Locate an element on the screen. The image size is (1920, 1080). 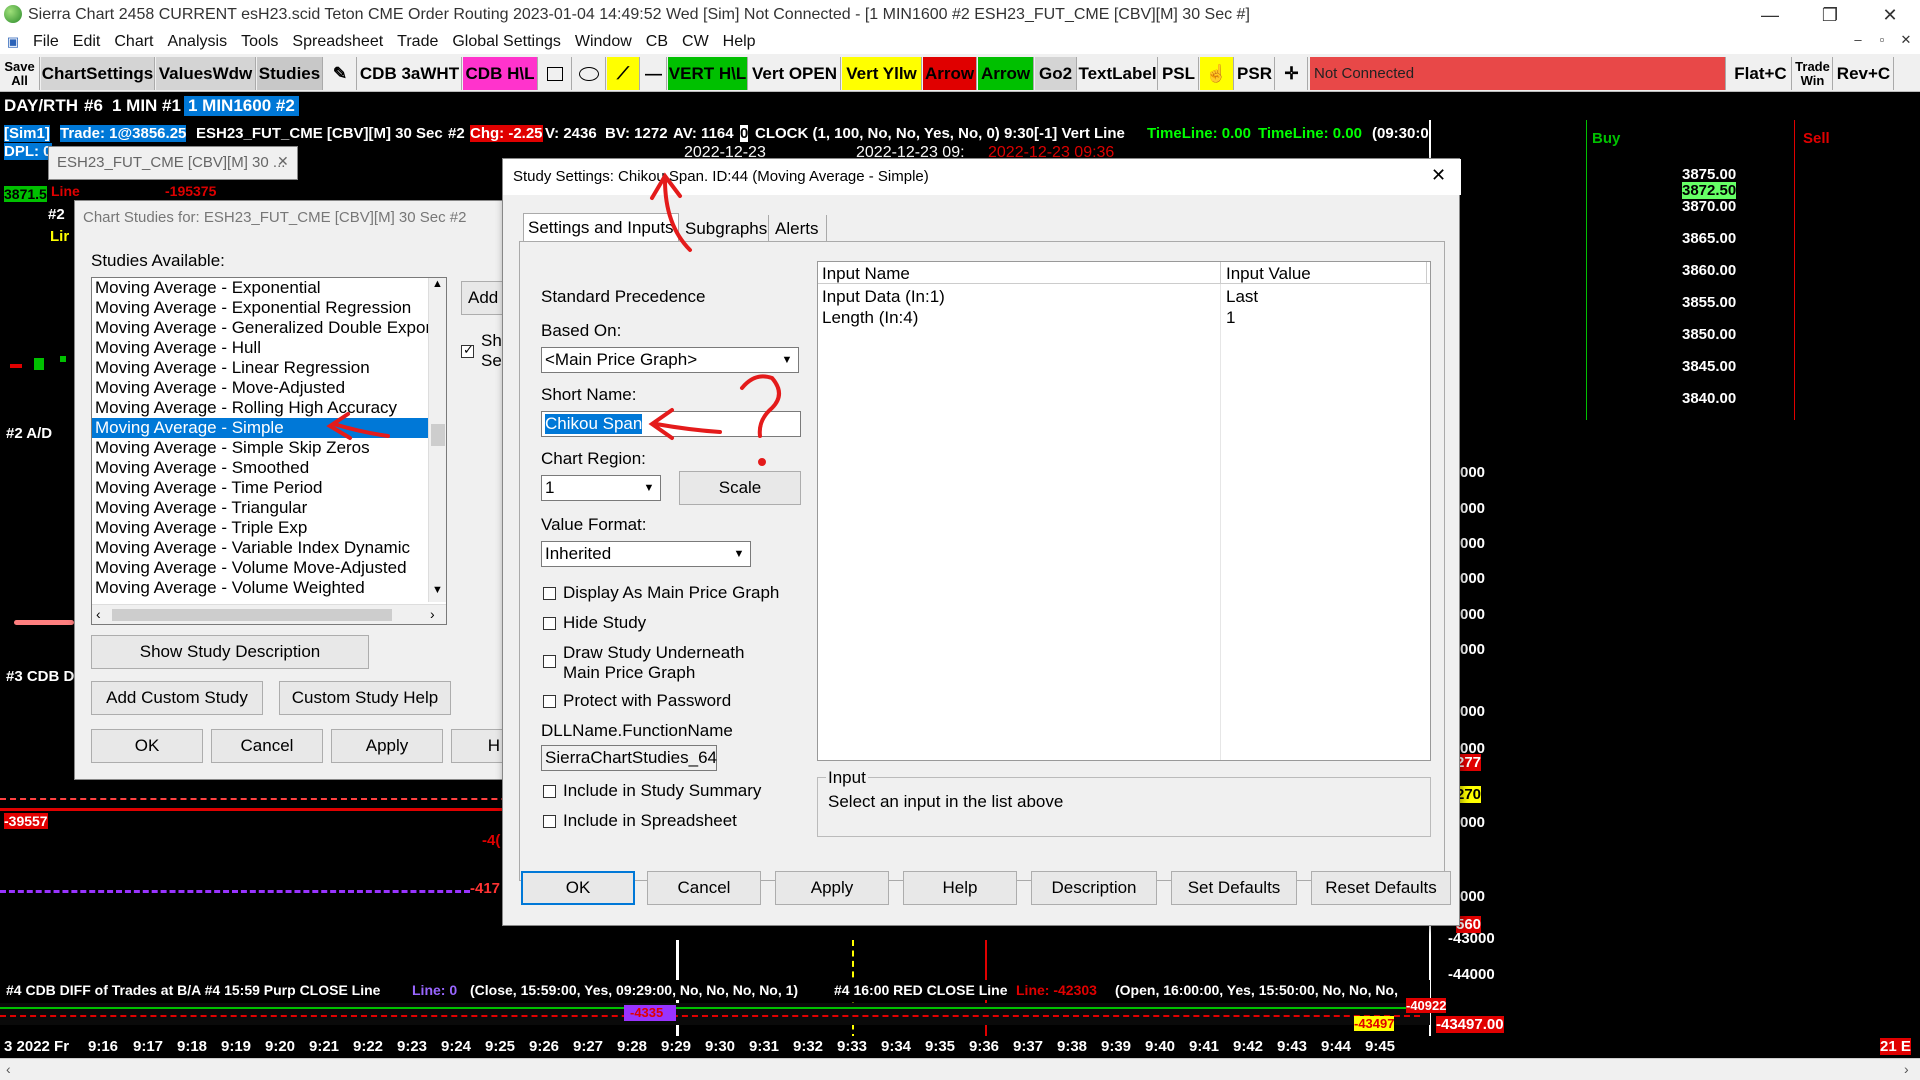
menu-chart: Chart is located at coordinates (133, 42).